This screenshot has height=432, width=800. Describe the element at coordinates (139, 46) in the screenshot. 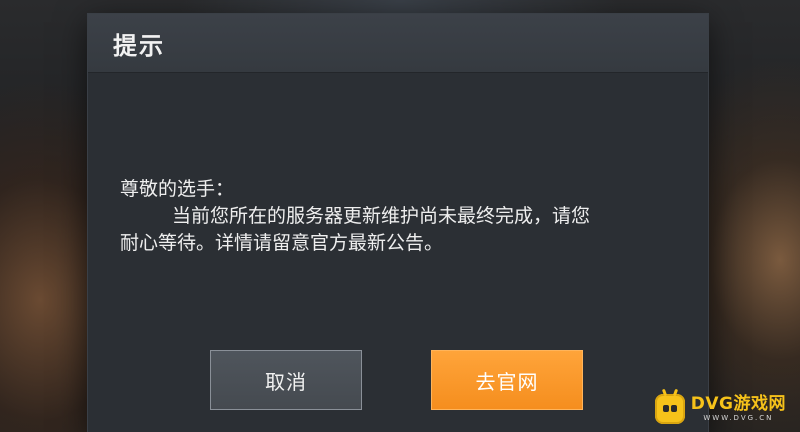

I see `dialog-title: 提示` at that location.